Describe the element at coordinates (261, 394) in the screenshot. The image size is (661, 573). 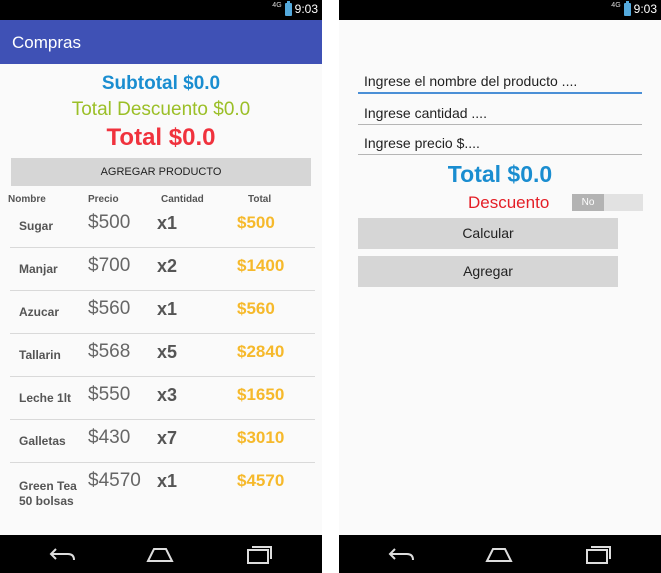
I see `product-total: $1650` at that location.